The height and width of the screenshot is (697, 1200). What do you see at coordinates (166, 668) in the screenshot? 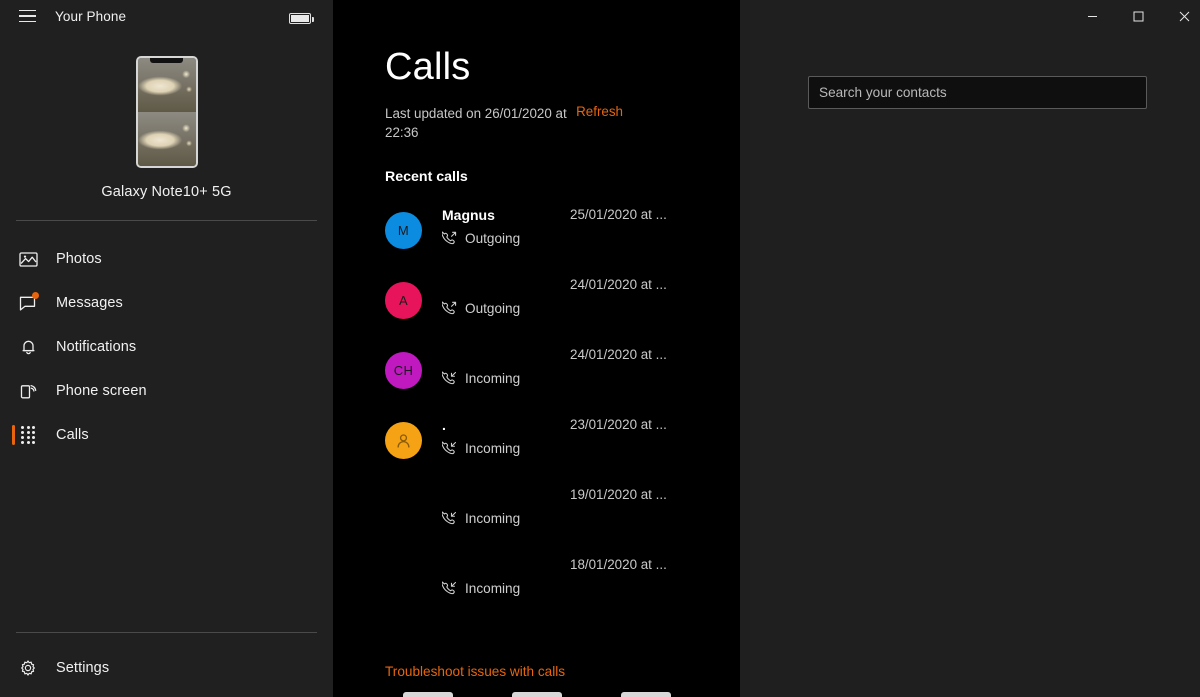
I see `sidebar-item-settings: Settings` at bounding box center [166, 668].